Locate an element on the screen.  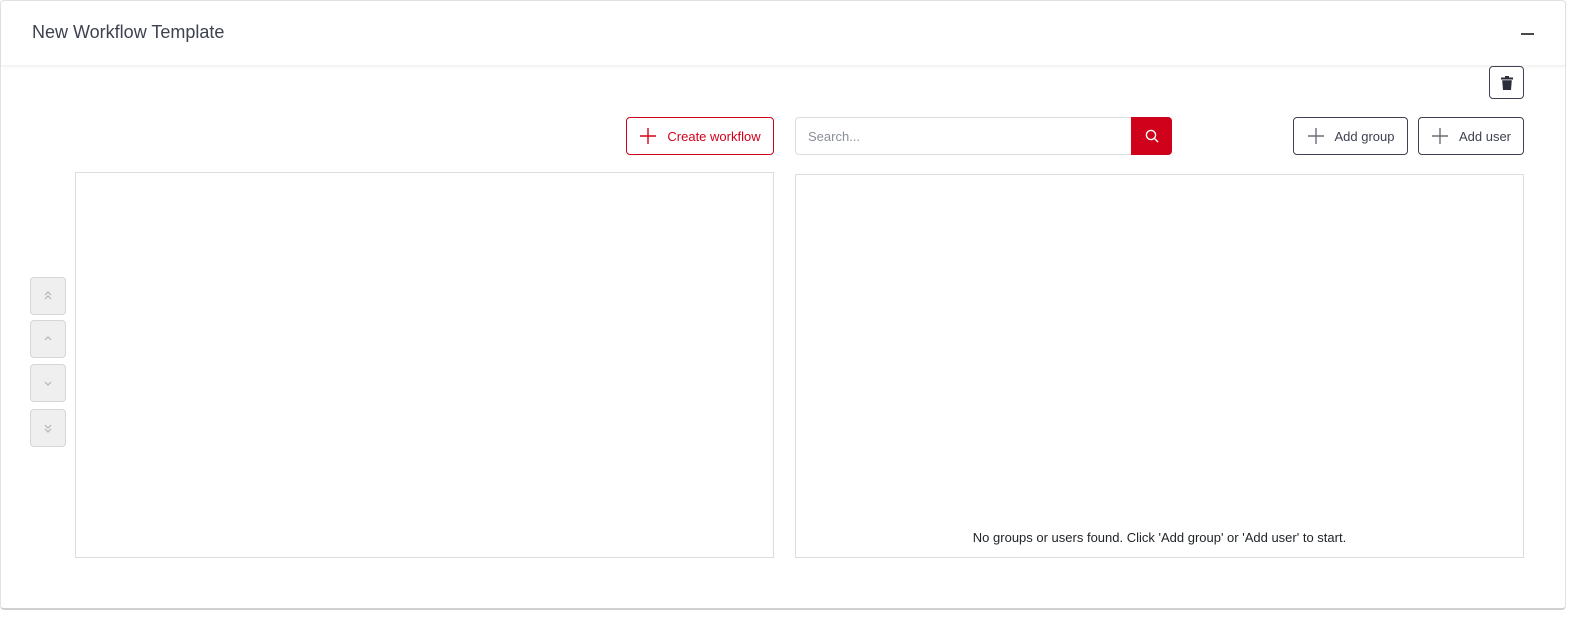
add-group-button: Add group is located at coordinates (1350, 136).